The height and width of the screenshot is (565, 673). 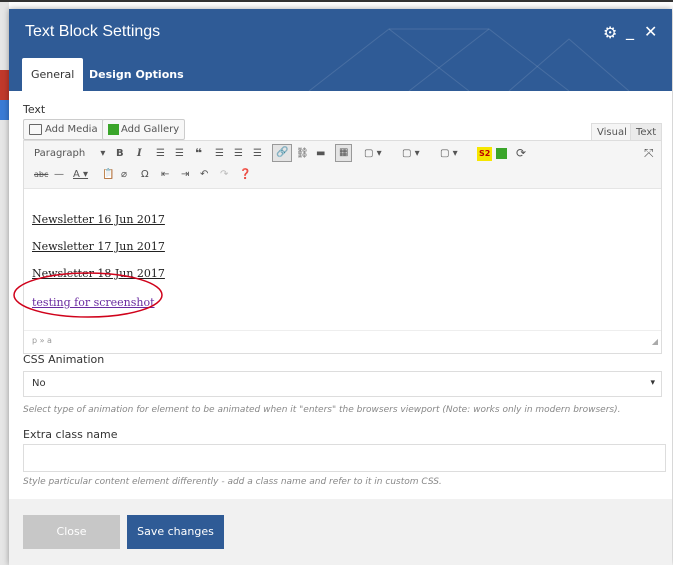 What do you see at coordinates (336, 1) in the screenshot?
I see `background-topline` at bounding box center [336, 1].